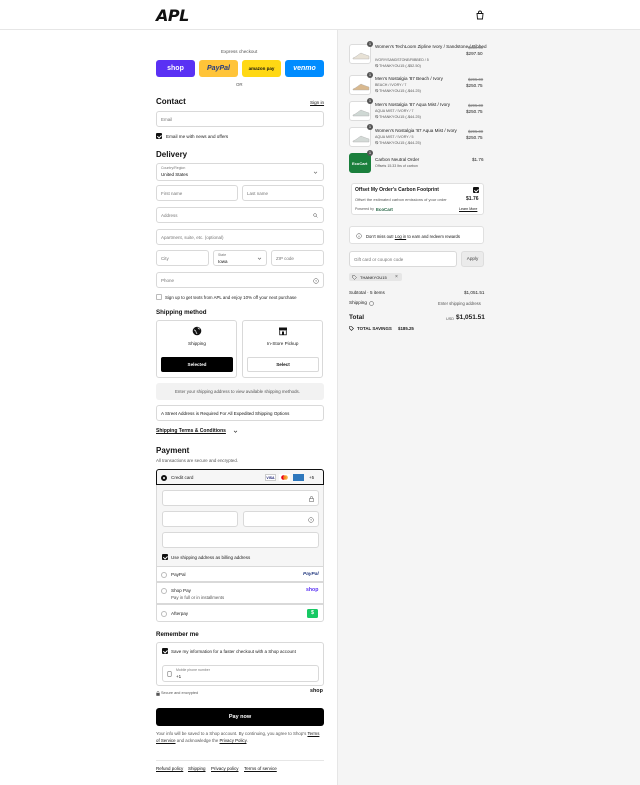 The height and width of the screenshot is (785, 640). What do you see at coordinates (480, 15) in the screenshot?
I see `bag-icon` at bounding box center [480, 15].